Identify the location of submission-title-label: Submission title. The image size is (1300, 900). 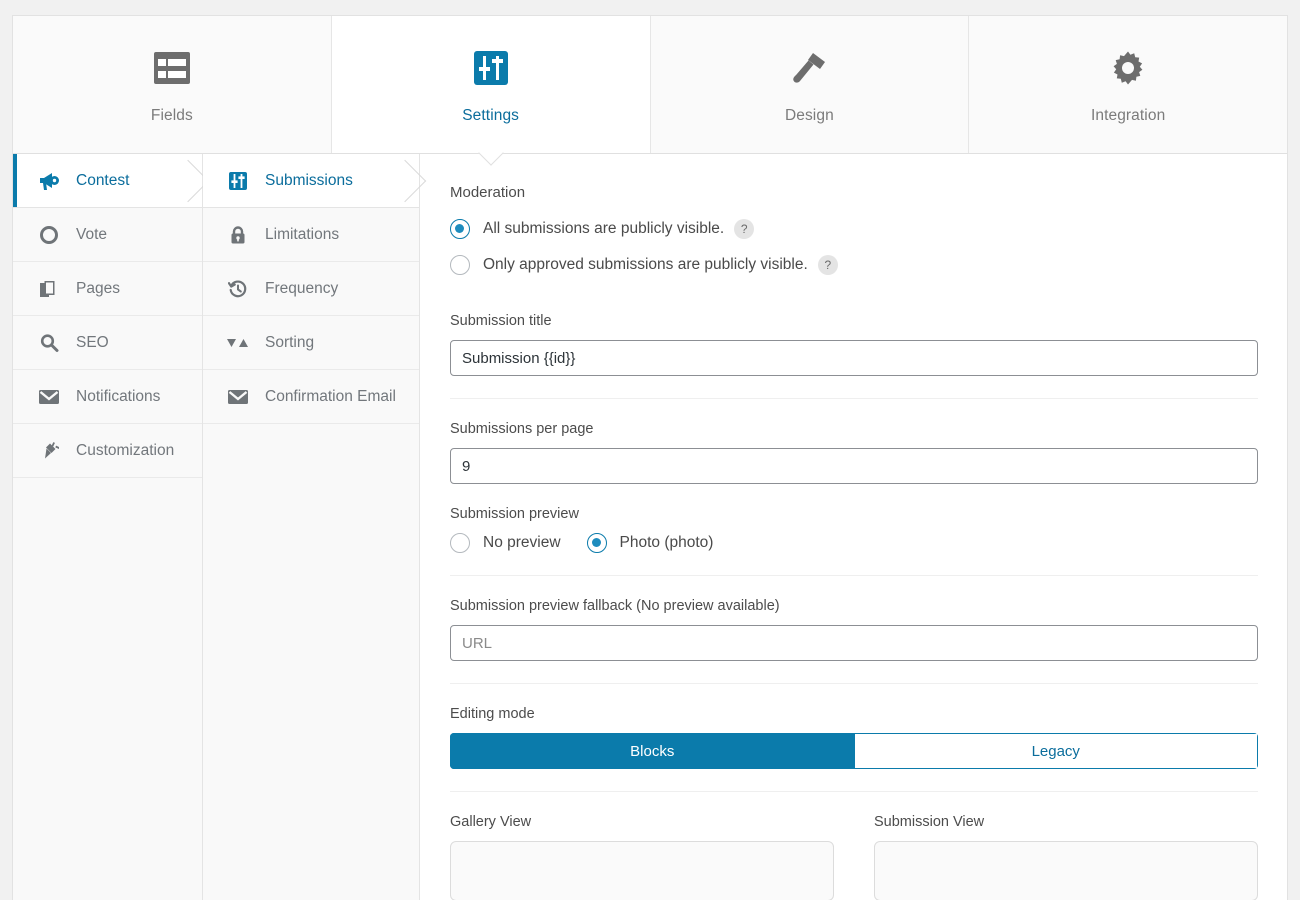
(501, 321).